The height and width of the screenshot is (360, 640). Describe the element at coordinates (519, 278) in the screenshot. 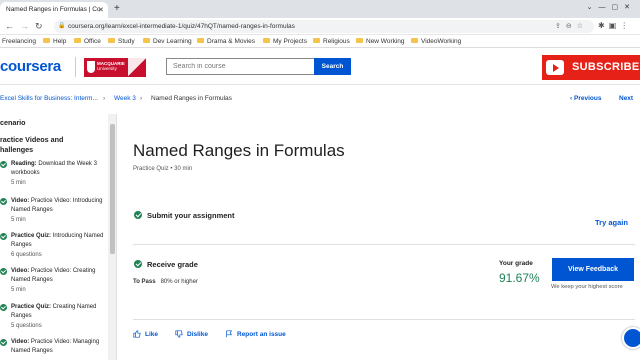

I see `grade-value: 91.67%` at that location.